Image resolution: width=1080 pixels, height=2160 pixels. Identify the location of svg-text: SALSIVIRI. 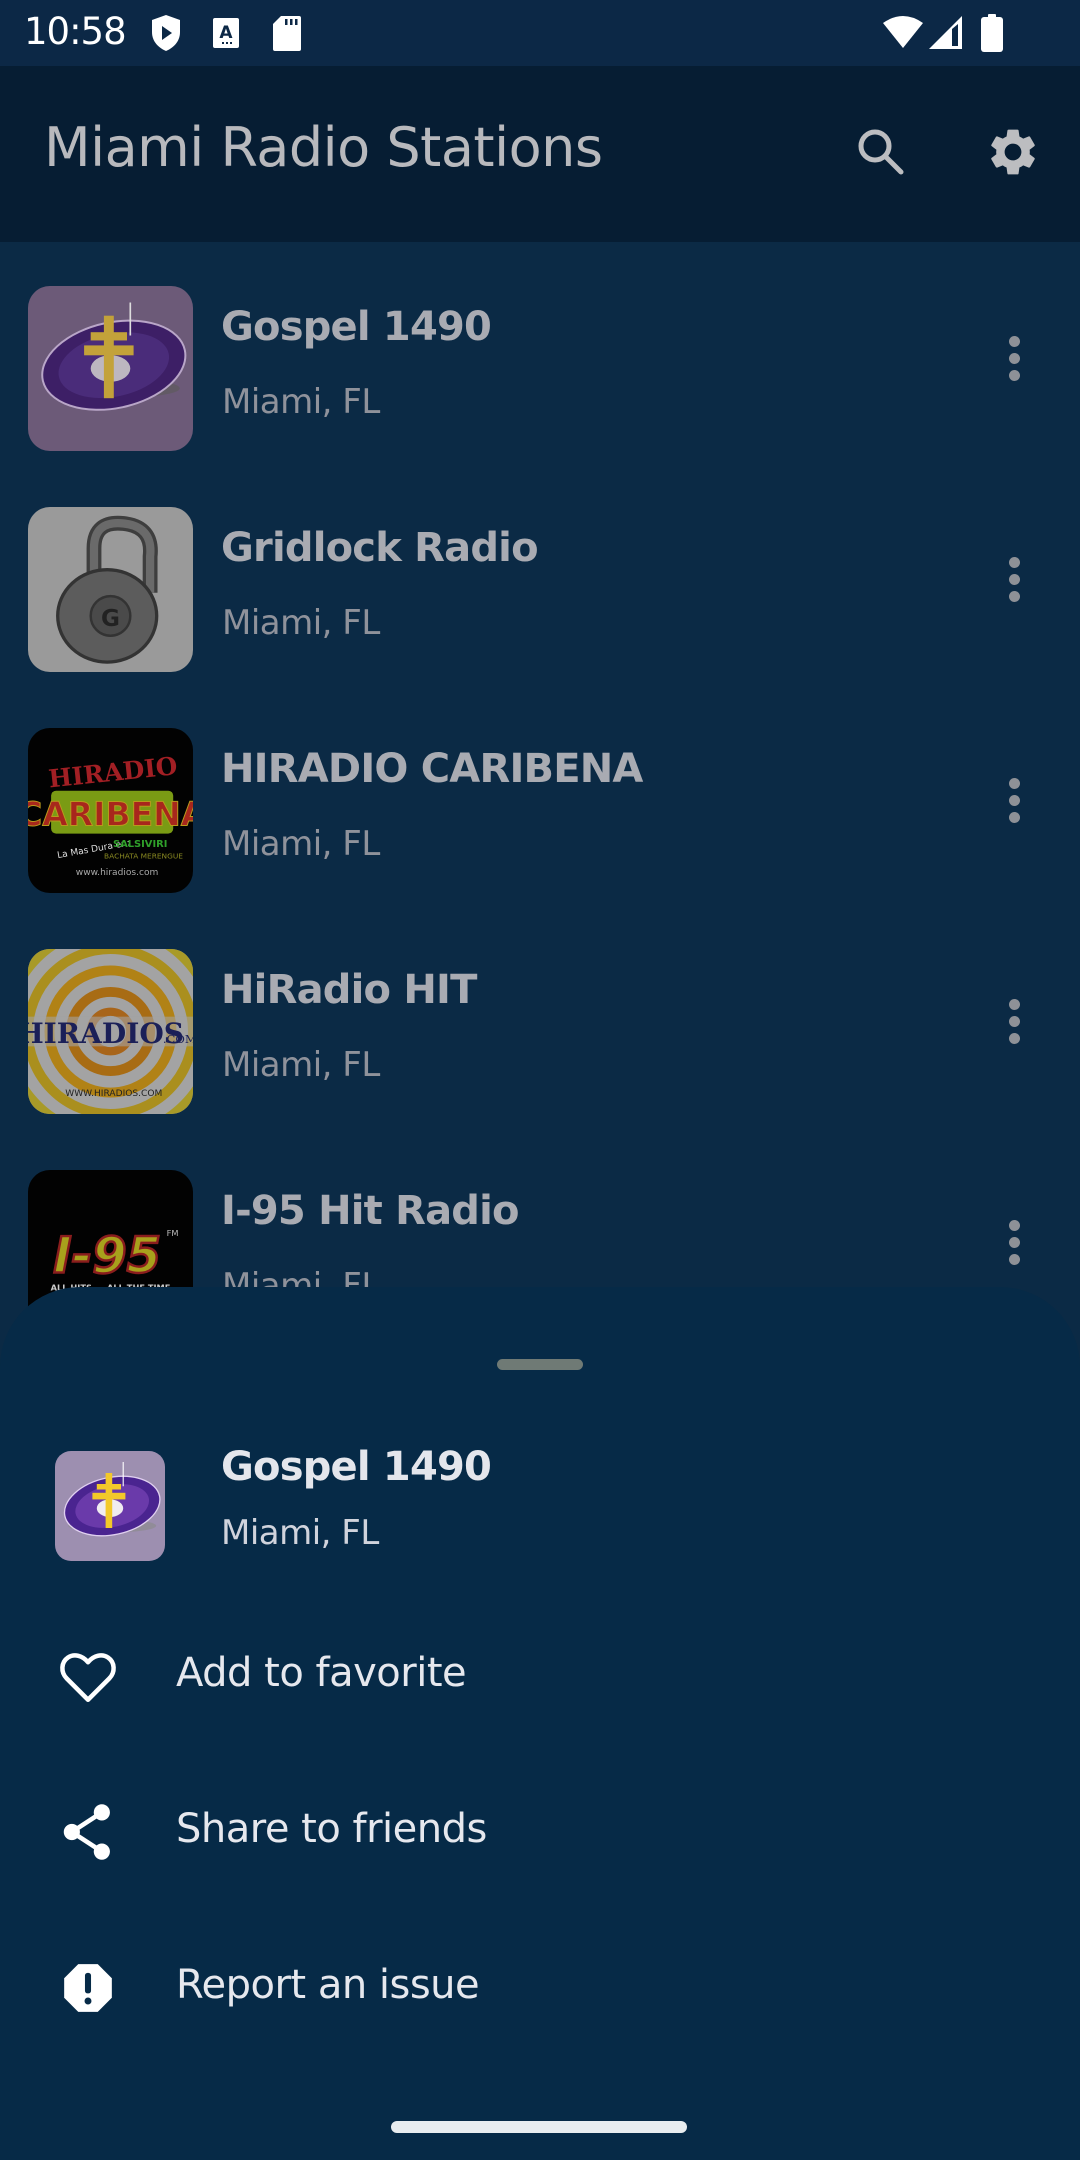
(140, 844).